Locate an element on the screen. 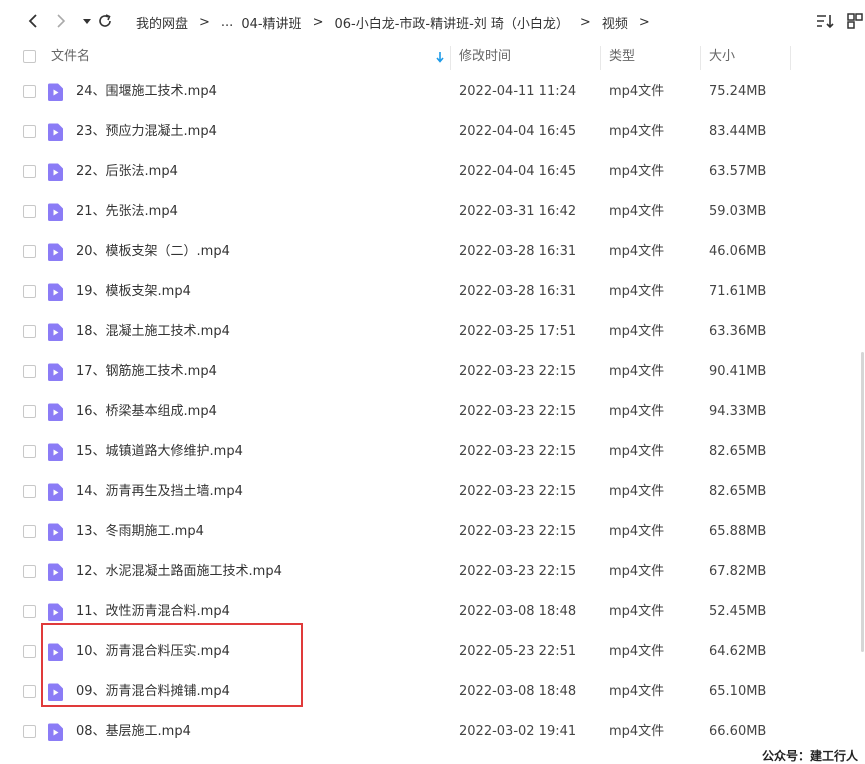 Image resolution: width=865 pixels, height=764 pixels. file-name: 14、沥青再生及挡土墙.mp4 is located at coordinates (159, 492).